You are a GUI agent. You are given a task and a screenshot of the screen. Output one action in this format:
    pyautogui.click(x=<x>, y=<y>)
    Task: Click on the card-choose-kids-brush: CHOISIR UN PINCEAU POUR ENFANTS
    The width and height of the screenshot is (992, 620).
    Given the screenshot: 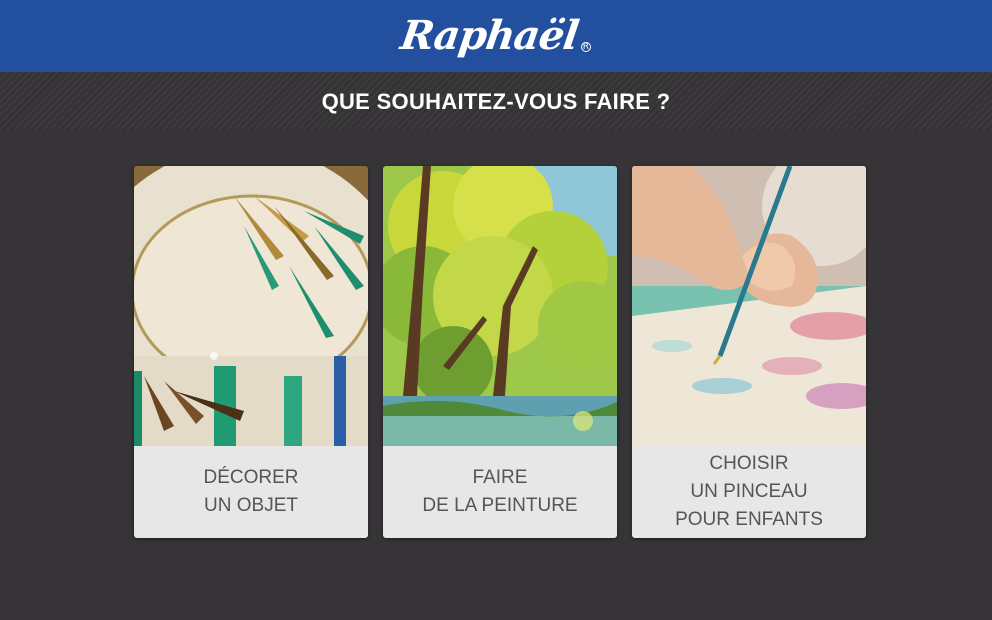 What is the action you would take?
    pyautogui.click(x=749, y=352)
    